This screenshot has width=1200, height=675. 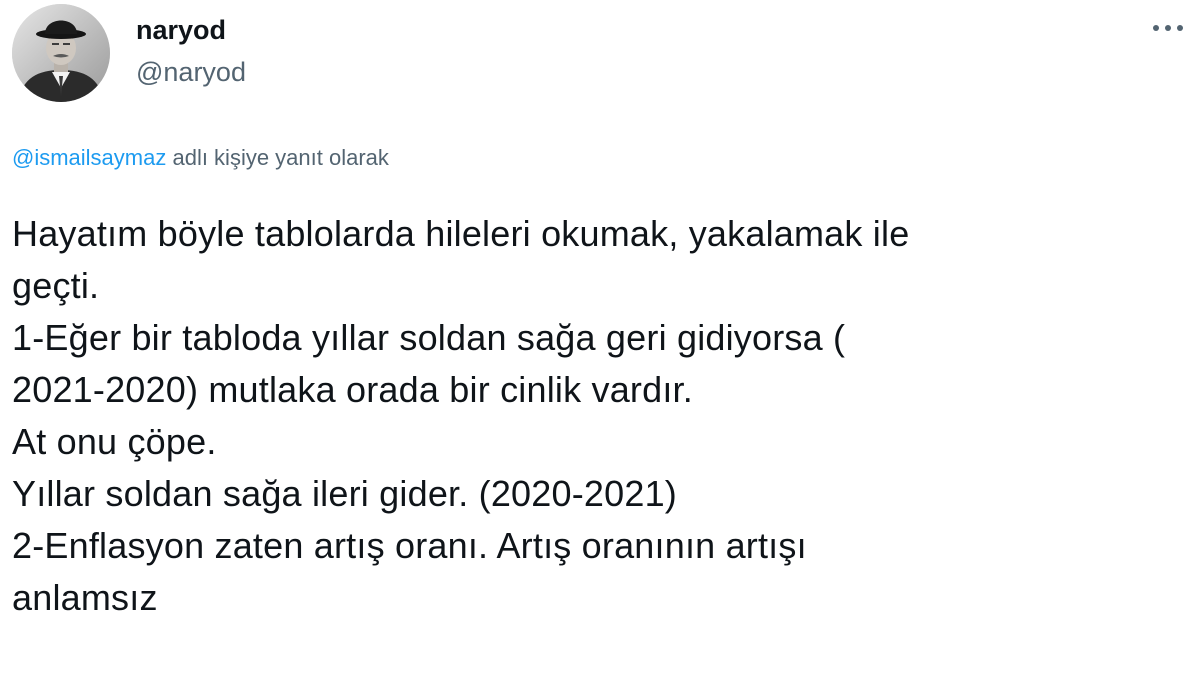 I want to click on tweet-author: naryod @naryod, so click(x=191, y=51).